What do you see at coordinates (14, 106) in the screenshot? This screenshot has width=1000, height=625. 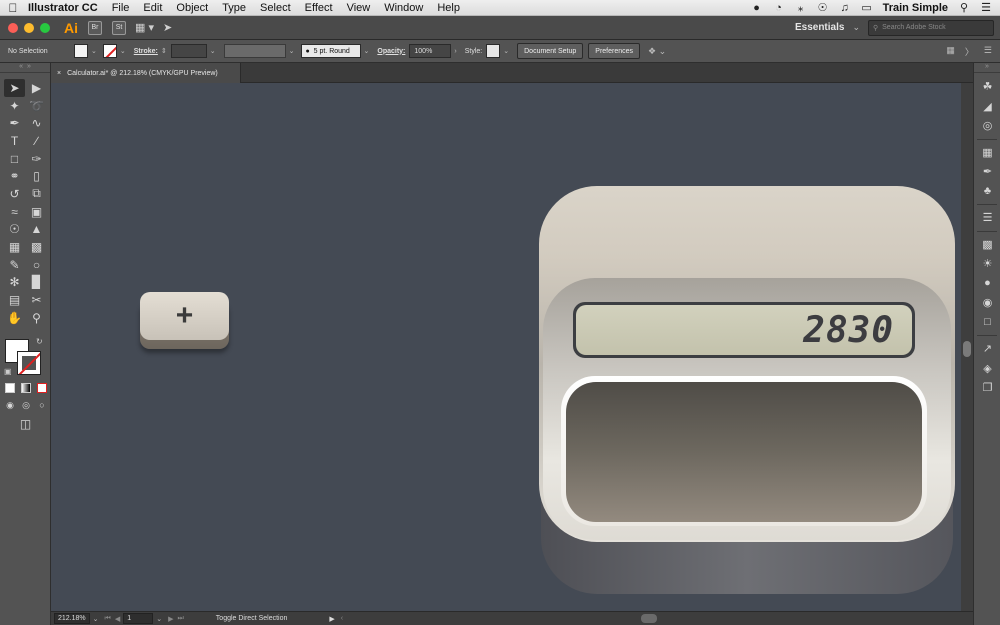 I see `magic-wand-tool-icon: ✦` at bounding box center [14, 106].